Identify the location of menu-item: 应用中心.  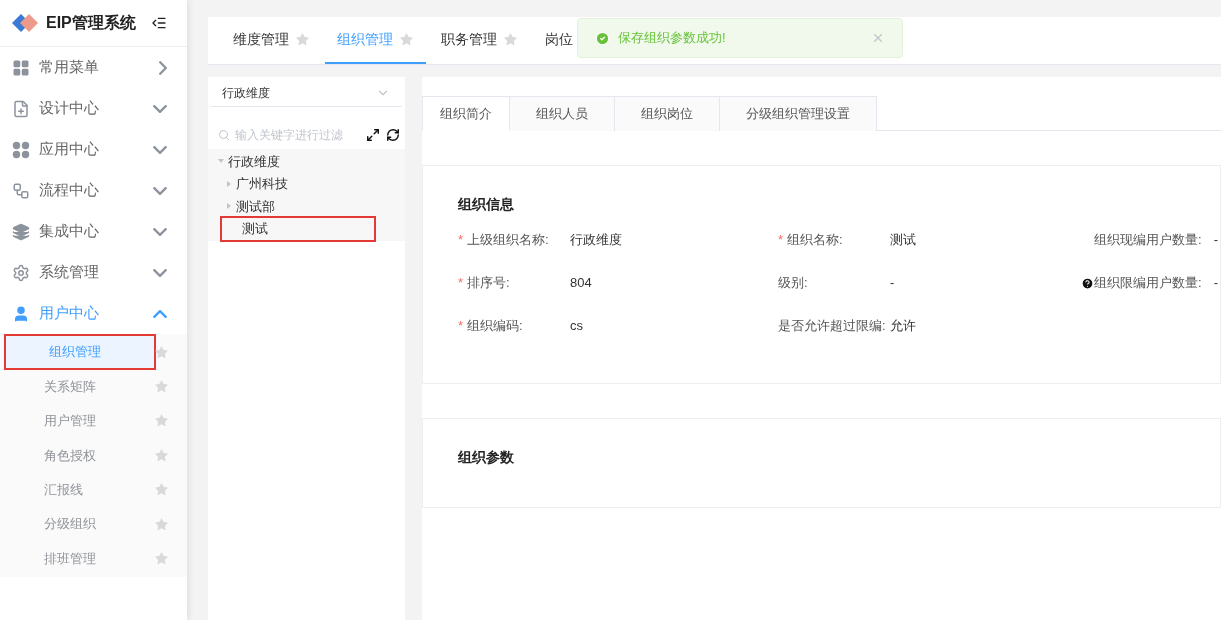
(93, 149).